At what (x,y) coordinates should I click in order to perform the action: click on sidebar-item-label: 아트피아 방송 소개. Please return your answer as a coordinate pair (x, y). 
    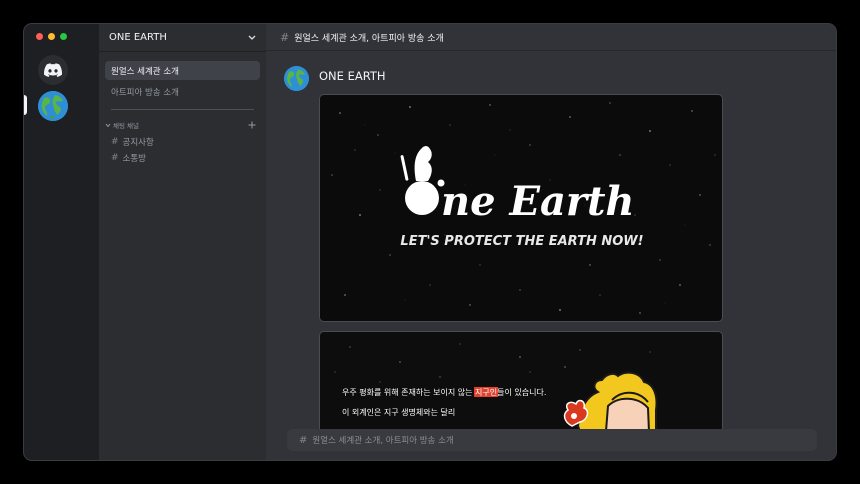
    Looking at the image, I should click on (145, 92).